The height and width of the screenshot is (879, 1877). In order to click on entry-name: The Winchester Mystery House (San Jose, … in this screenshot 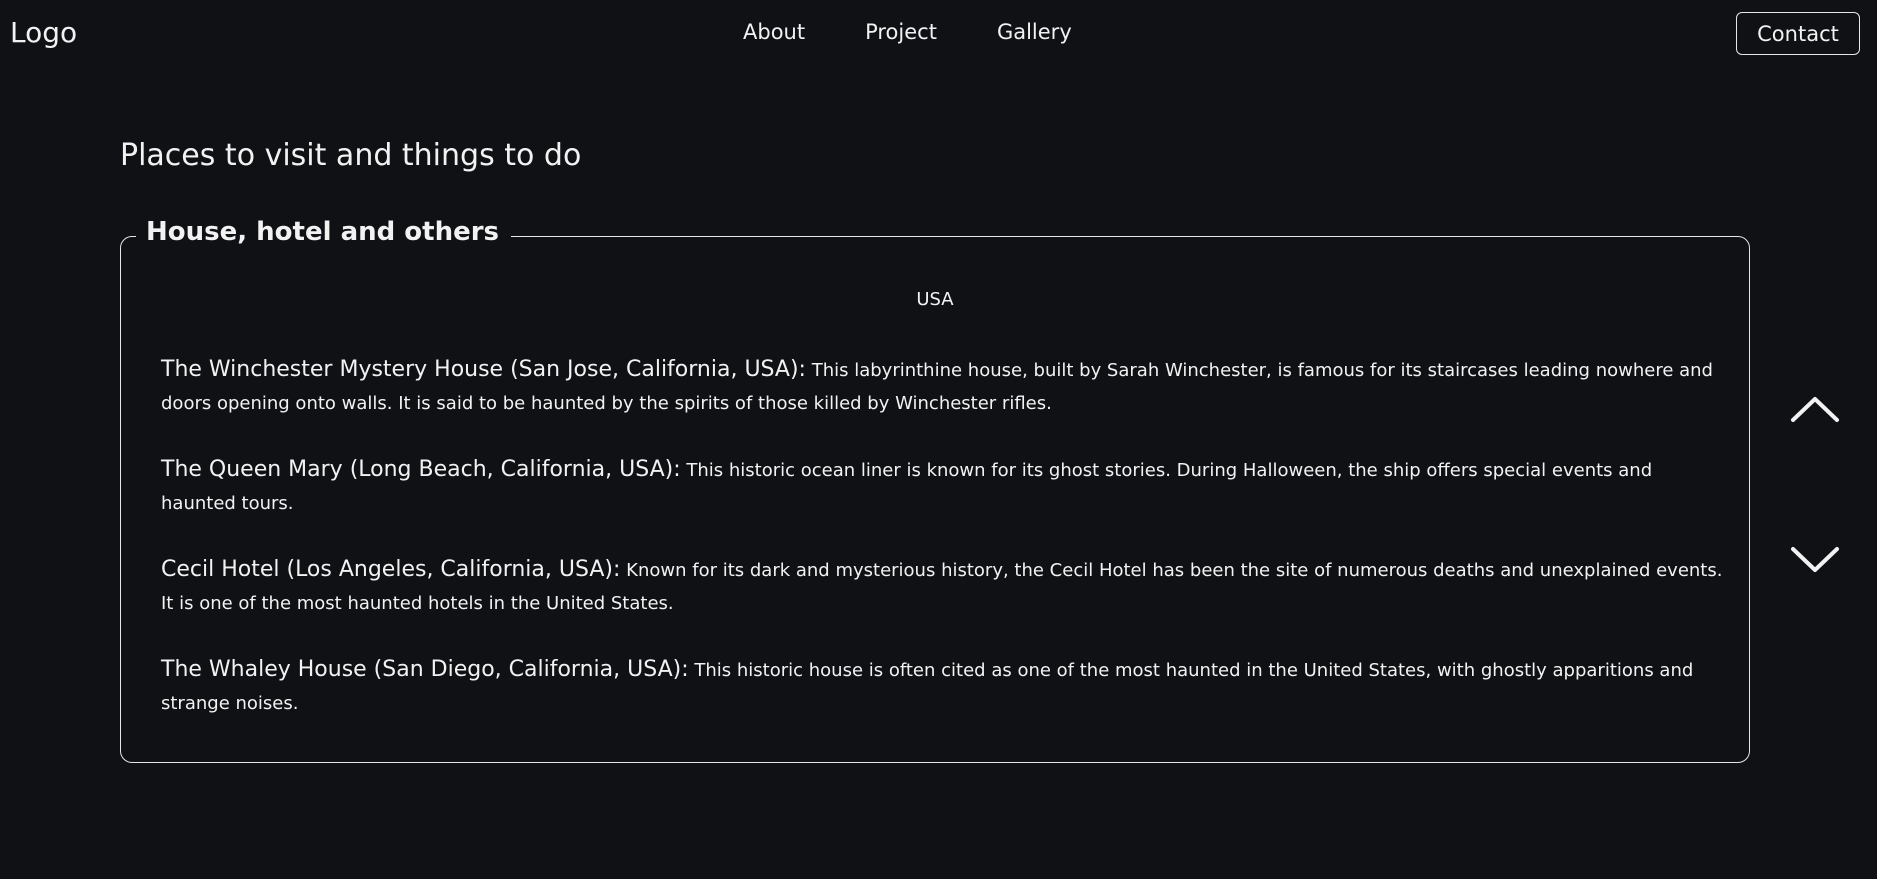, I will do `click(483, 369)`.